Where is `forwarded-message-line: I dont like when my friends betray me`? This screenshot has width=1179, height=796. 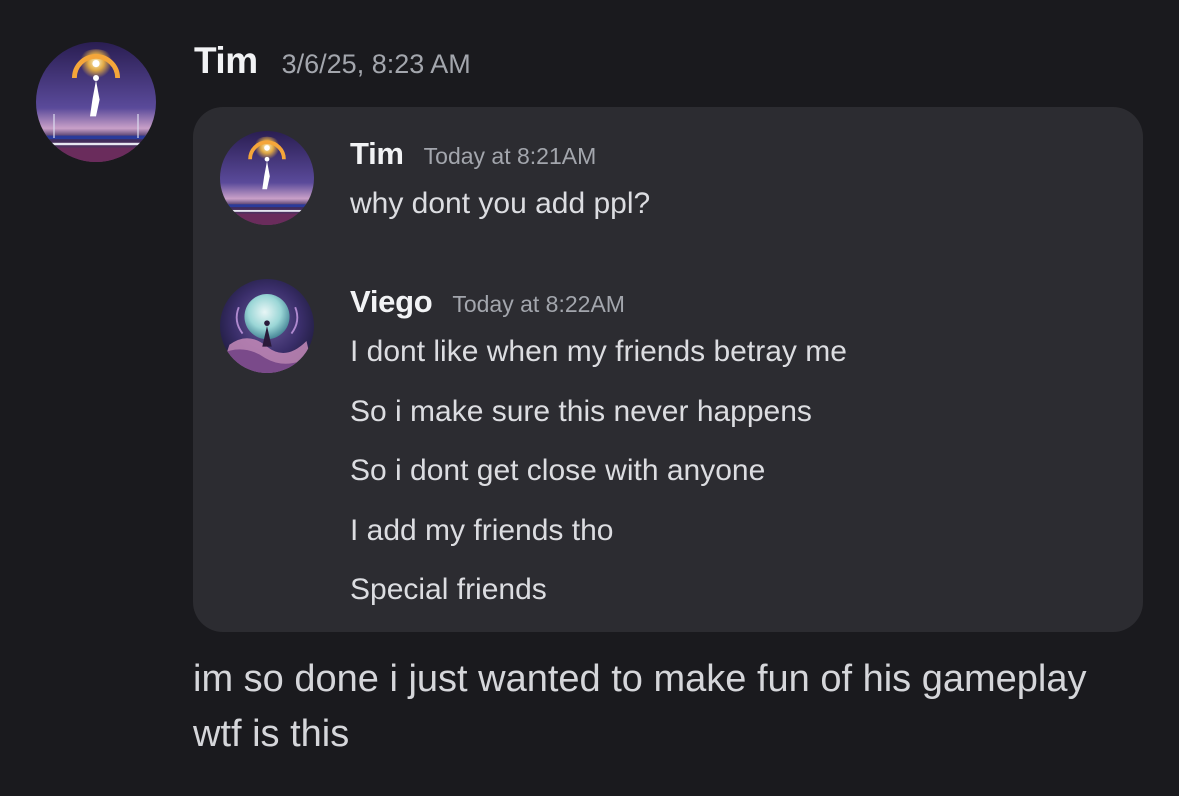 forwarded-message-line: I dont like when my friends betray me is located at coordinates (598, 351).